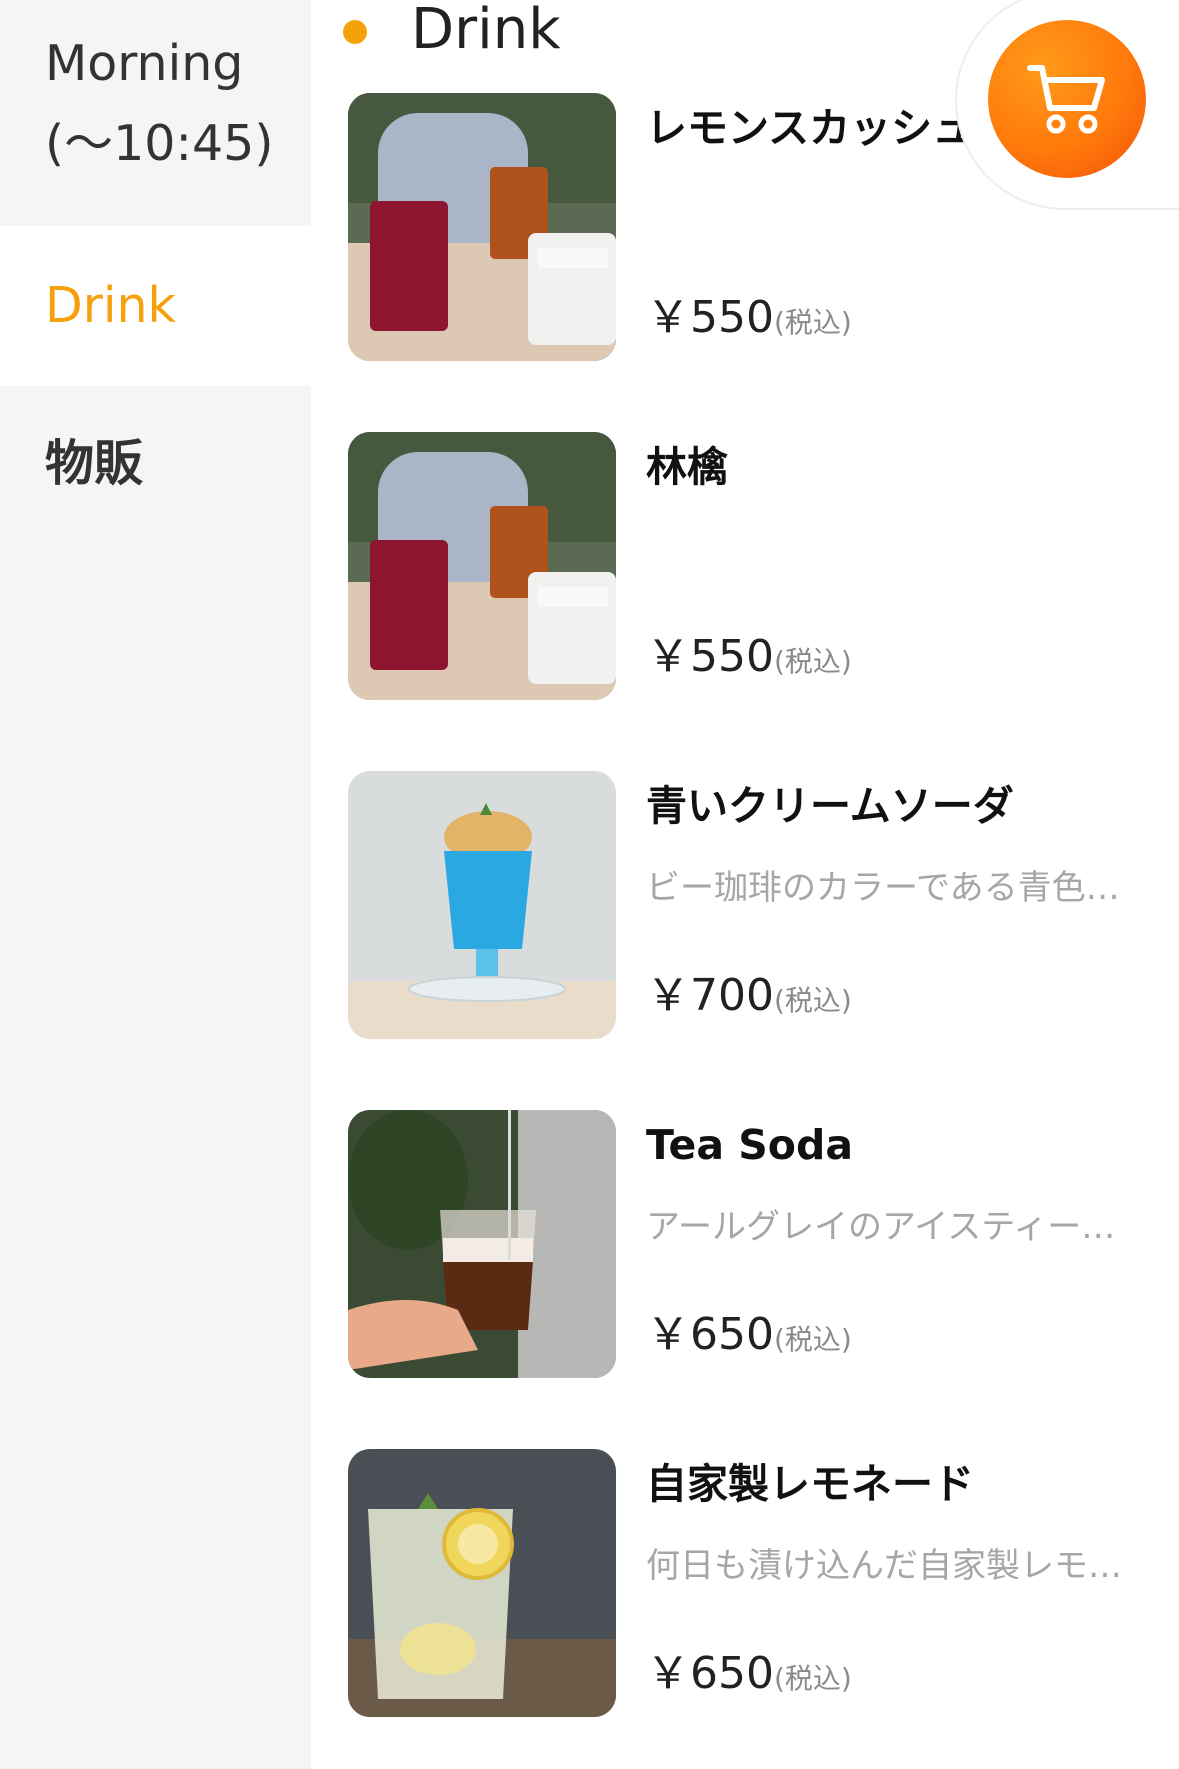  What do you see at coordinates (687, 467) in the screenshot?
I see `item-name: 林檎` at bounding box center [687, 467].